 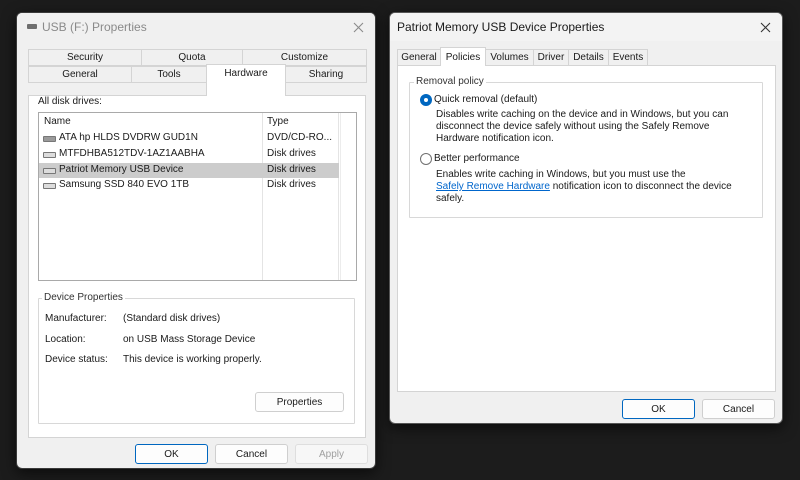 I want to click on tab-label: Details, so click(x=588, y=57).